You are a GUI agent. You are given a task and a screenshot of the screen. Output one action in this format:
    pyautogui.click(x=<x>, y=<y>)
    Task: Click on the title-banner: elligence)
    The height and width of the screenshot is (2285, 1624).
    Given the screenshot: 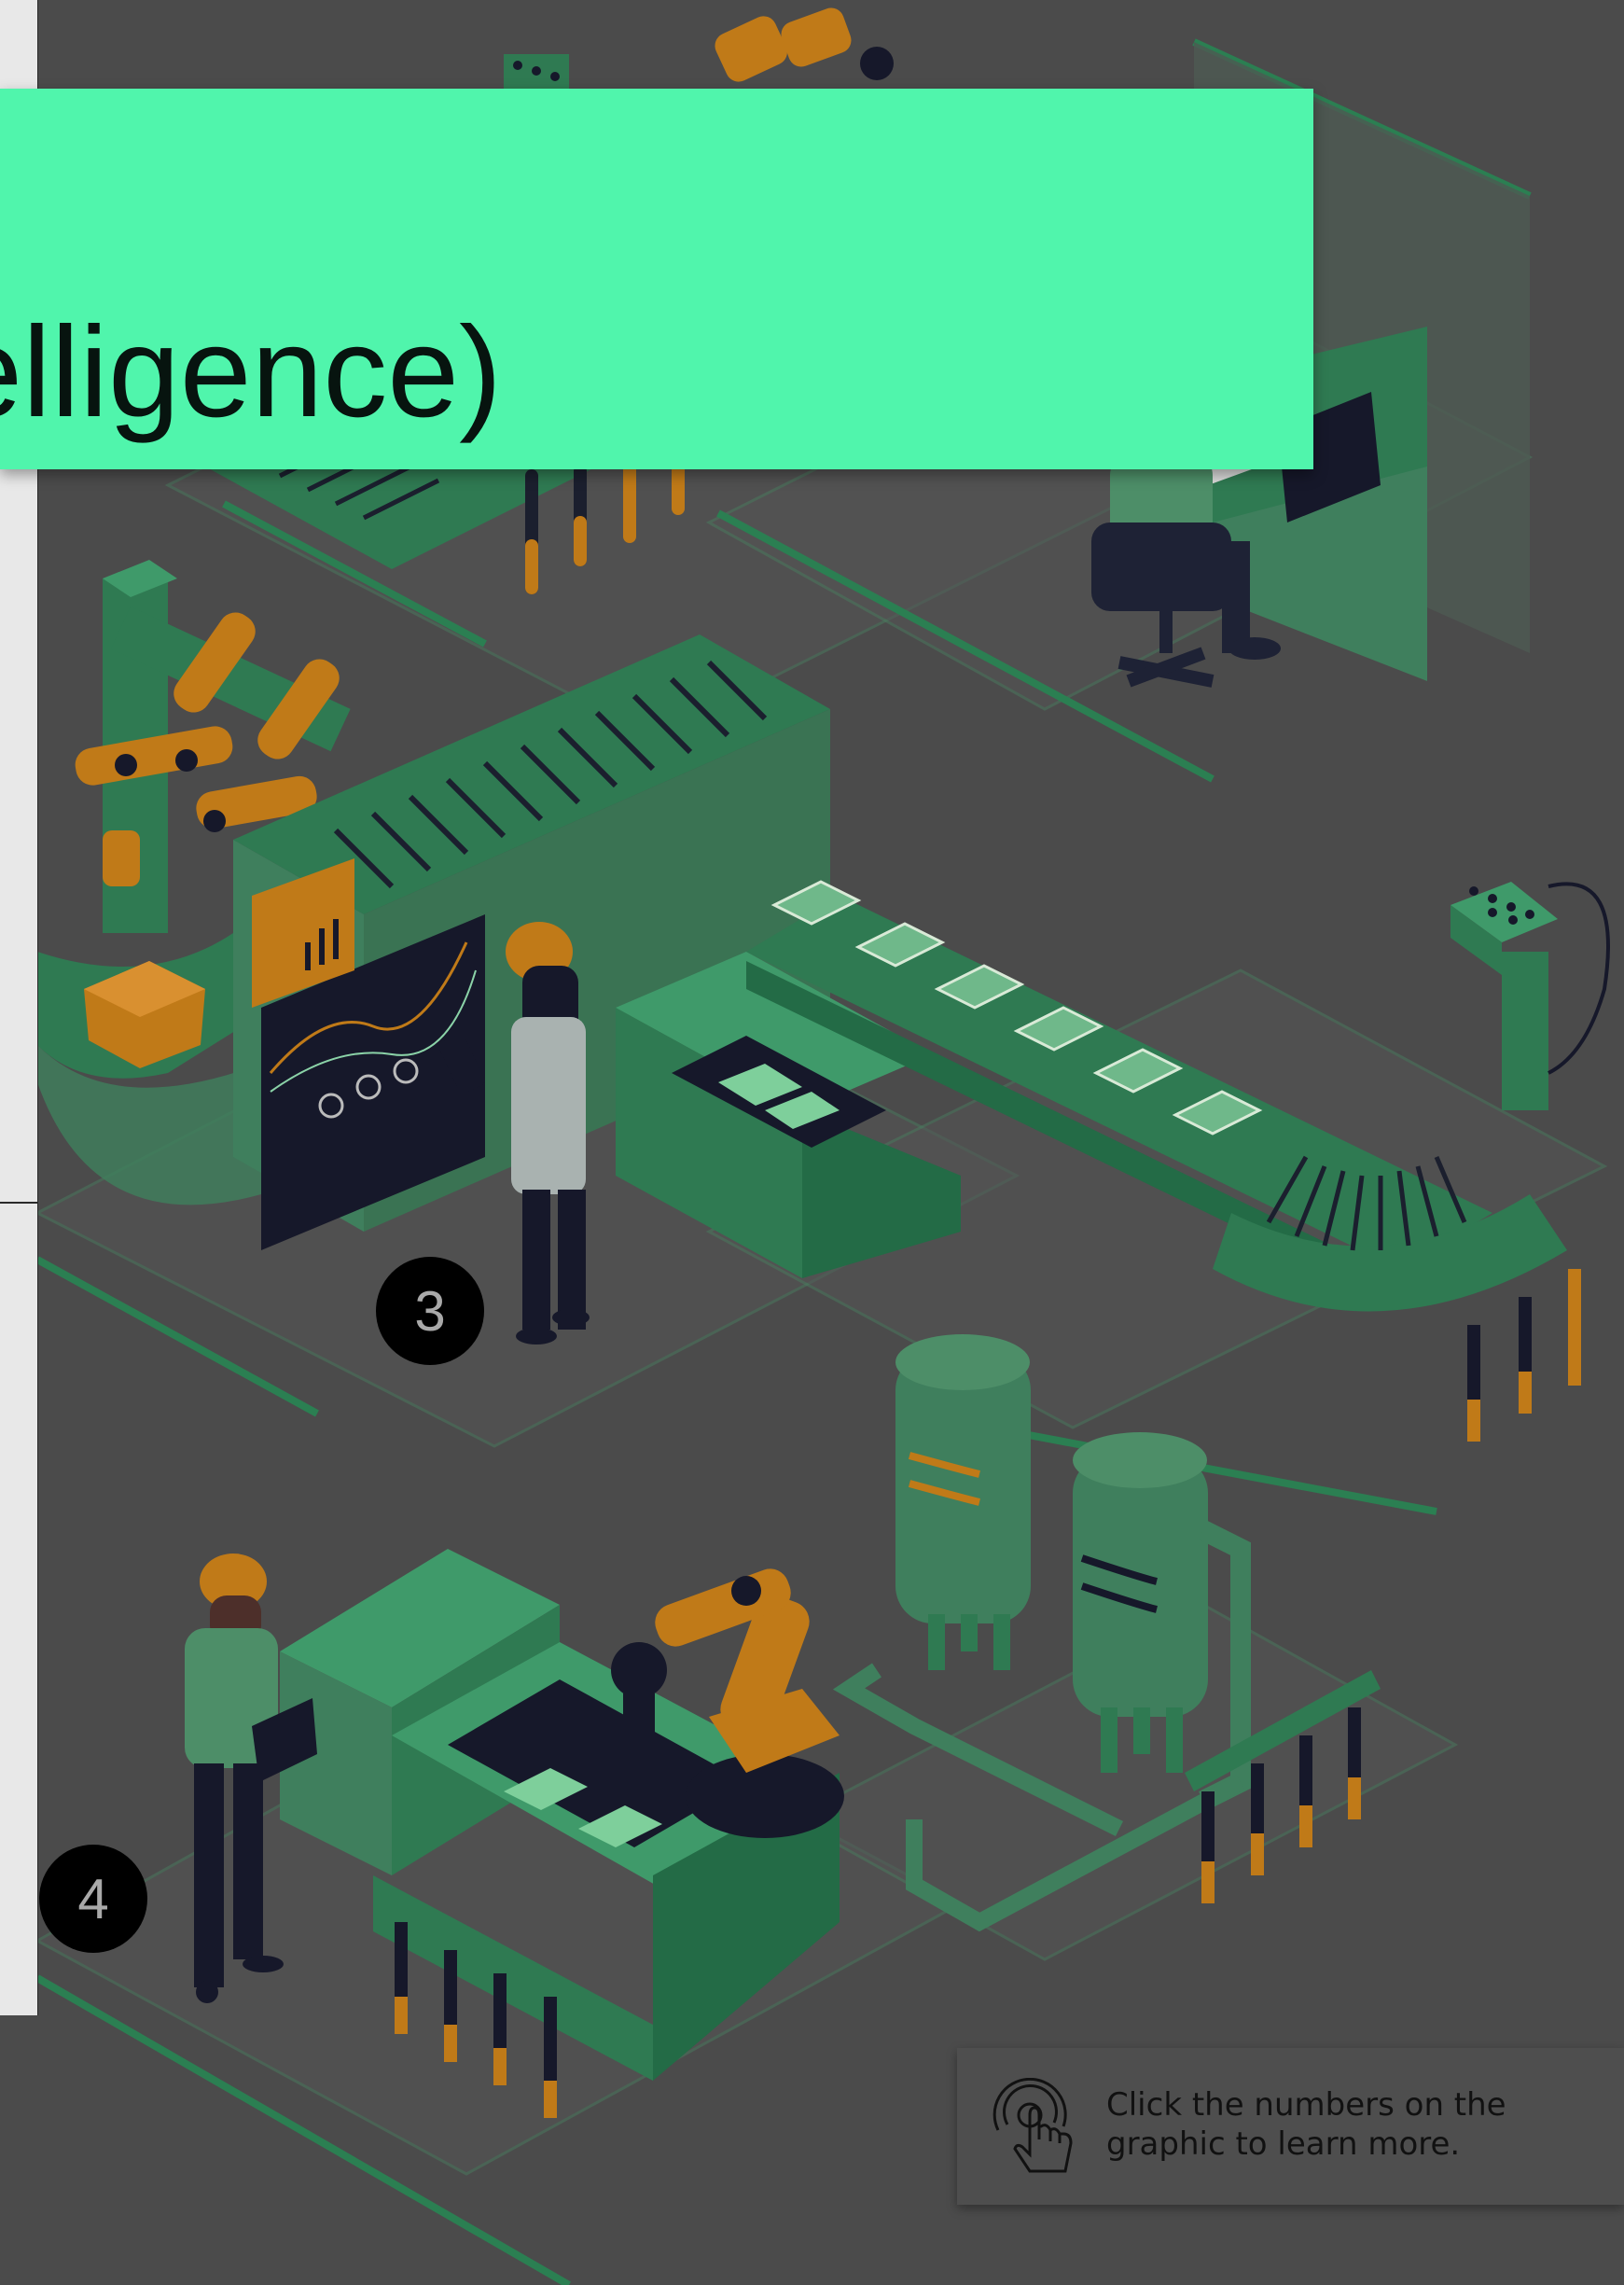 What is the action you would take?
    pyautogui.click(x=656, y=279)
    